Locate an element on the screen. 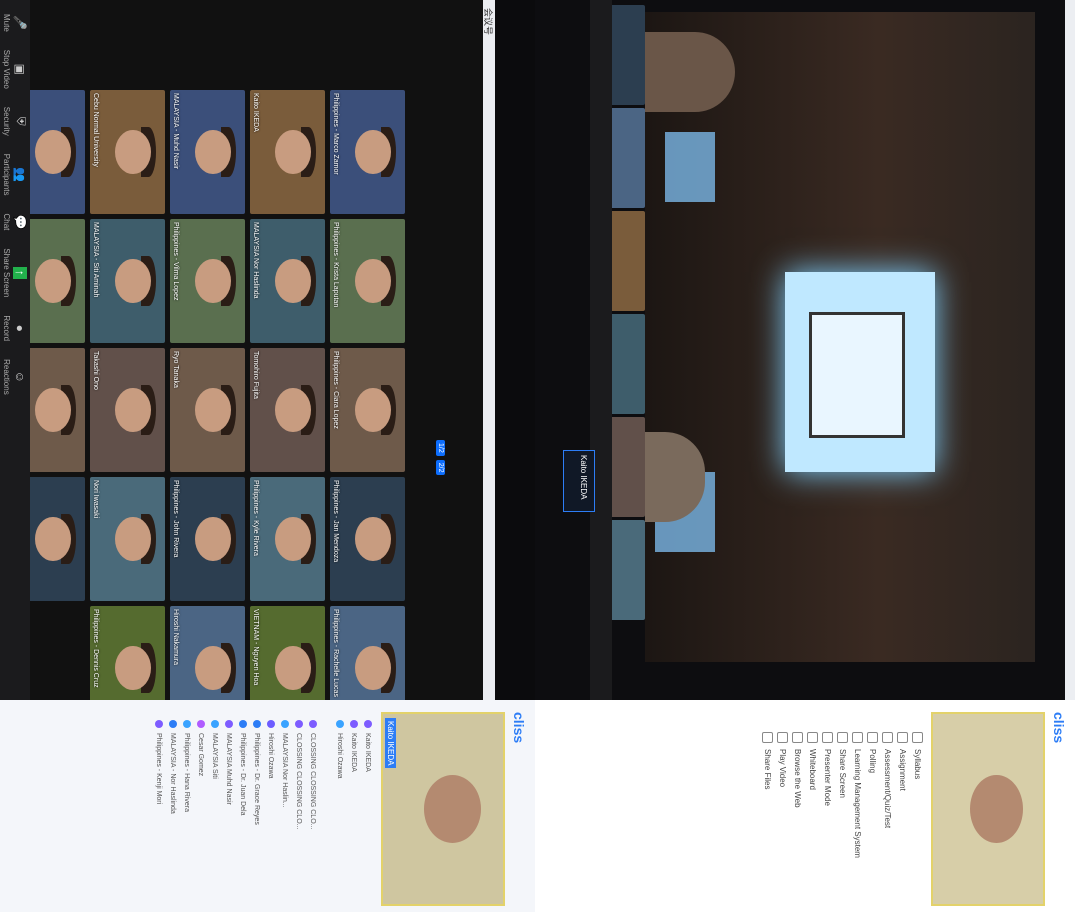  speaker-tile: Kaito IKEDA is located at coordinates (579, 481).